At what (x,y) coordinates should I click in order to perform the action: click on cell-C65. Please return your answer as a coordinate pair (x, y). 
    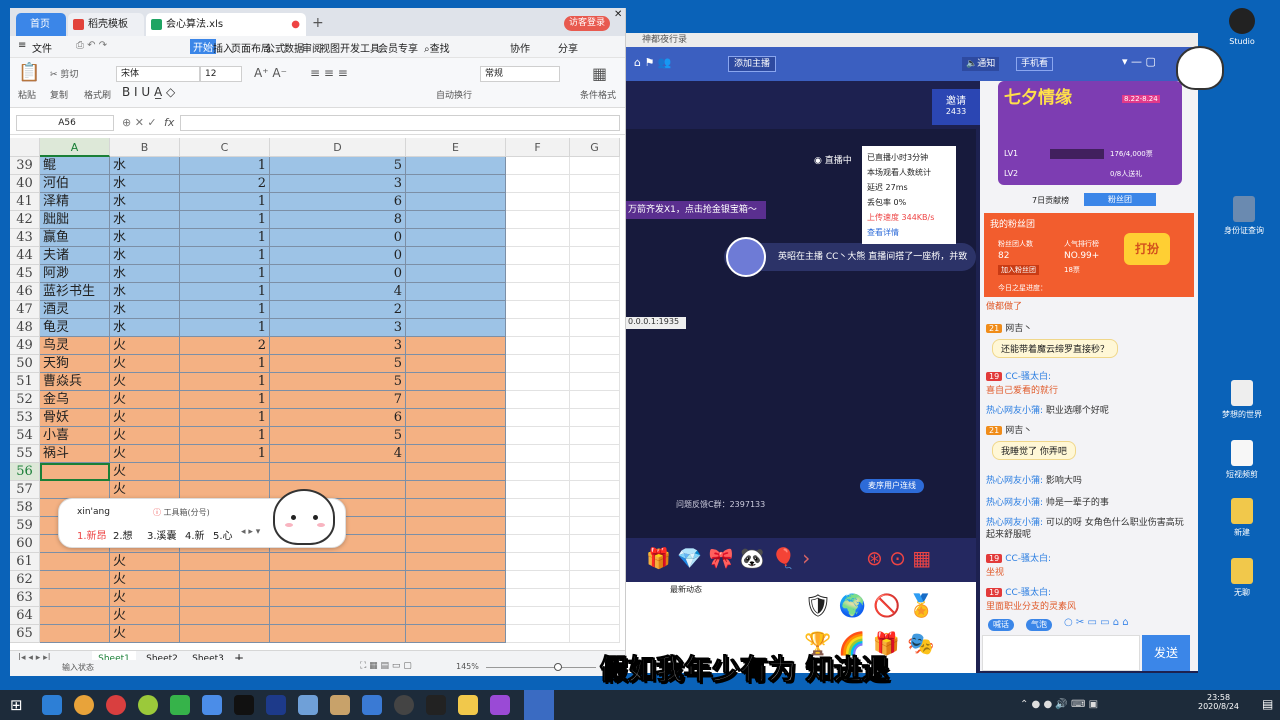
    Looking at the image, I should click on (225, 634).